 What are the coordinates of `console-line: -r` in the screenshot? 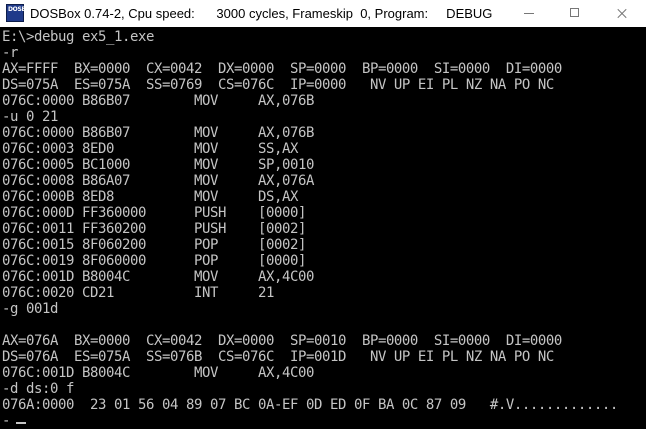 It's located at (10, 53).